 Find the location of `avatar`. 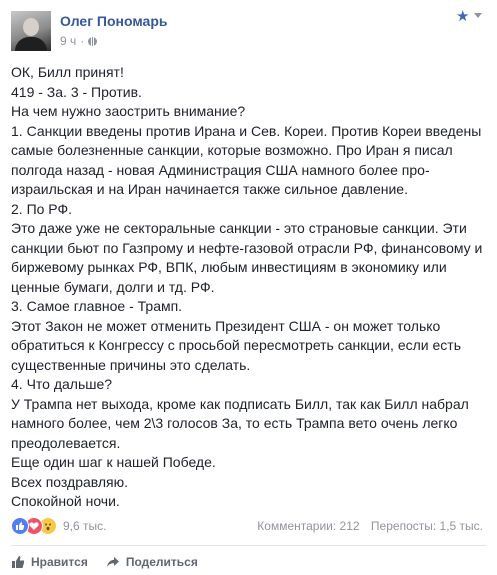

avatar is located at coordinates (31, 31).